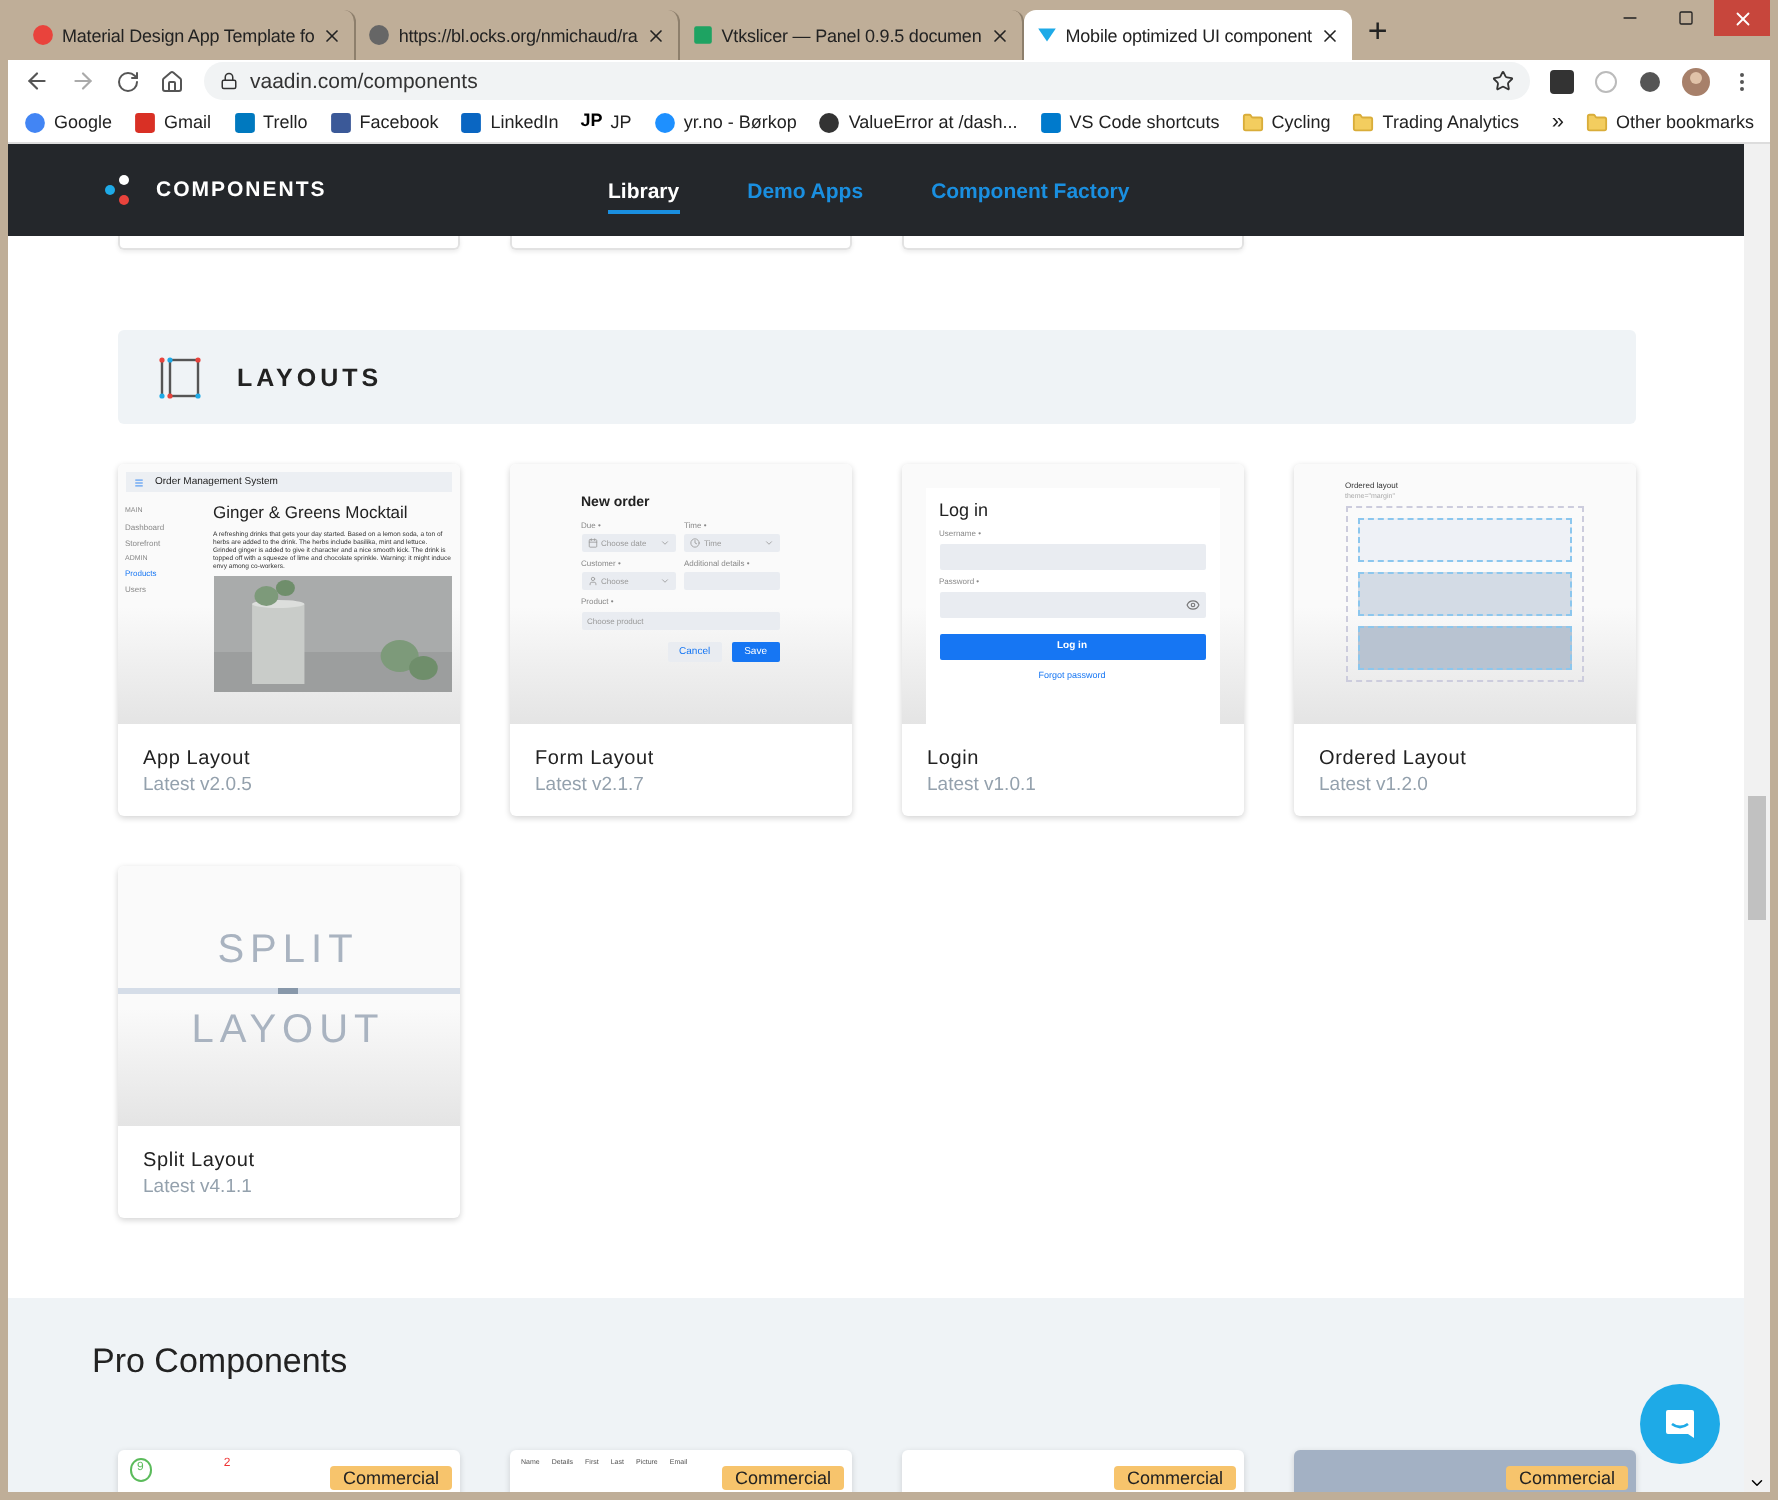  I want to click on card-version: Latest v1.0.1, so click(982, 785).